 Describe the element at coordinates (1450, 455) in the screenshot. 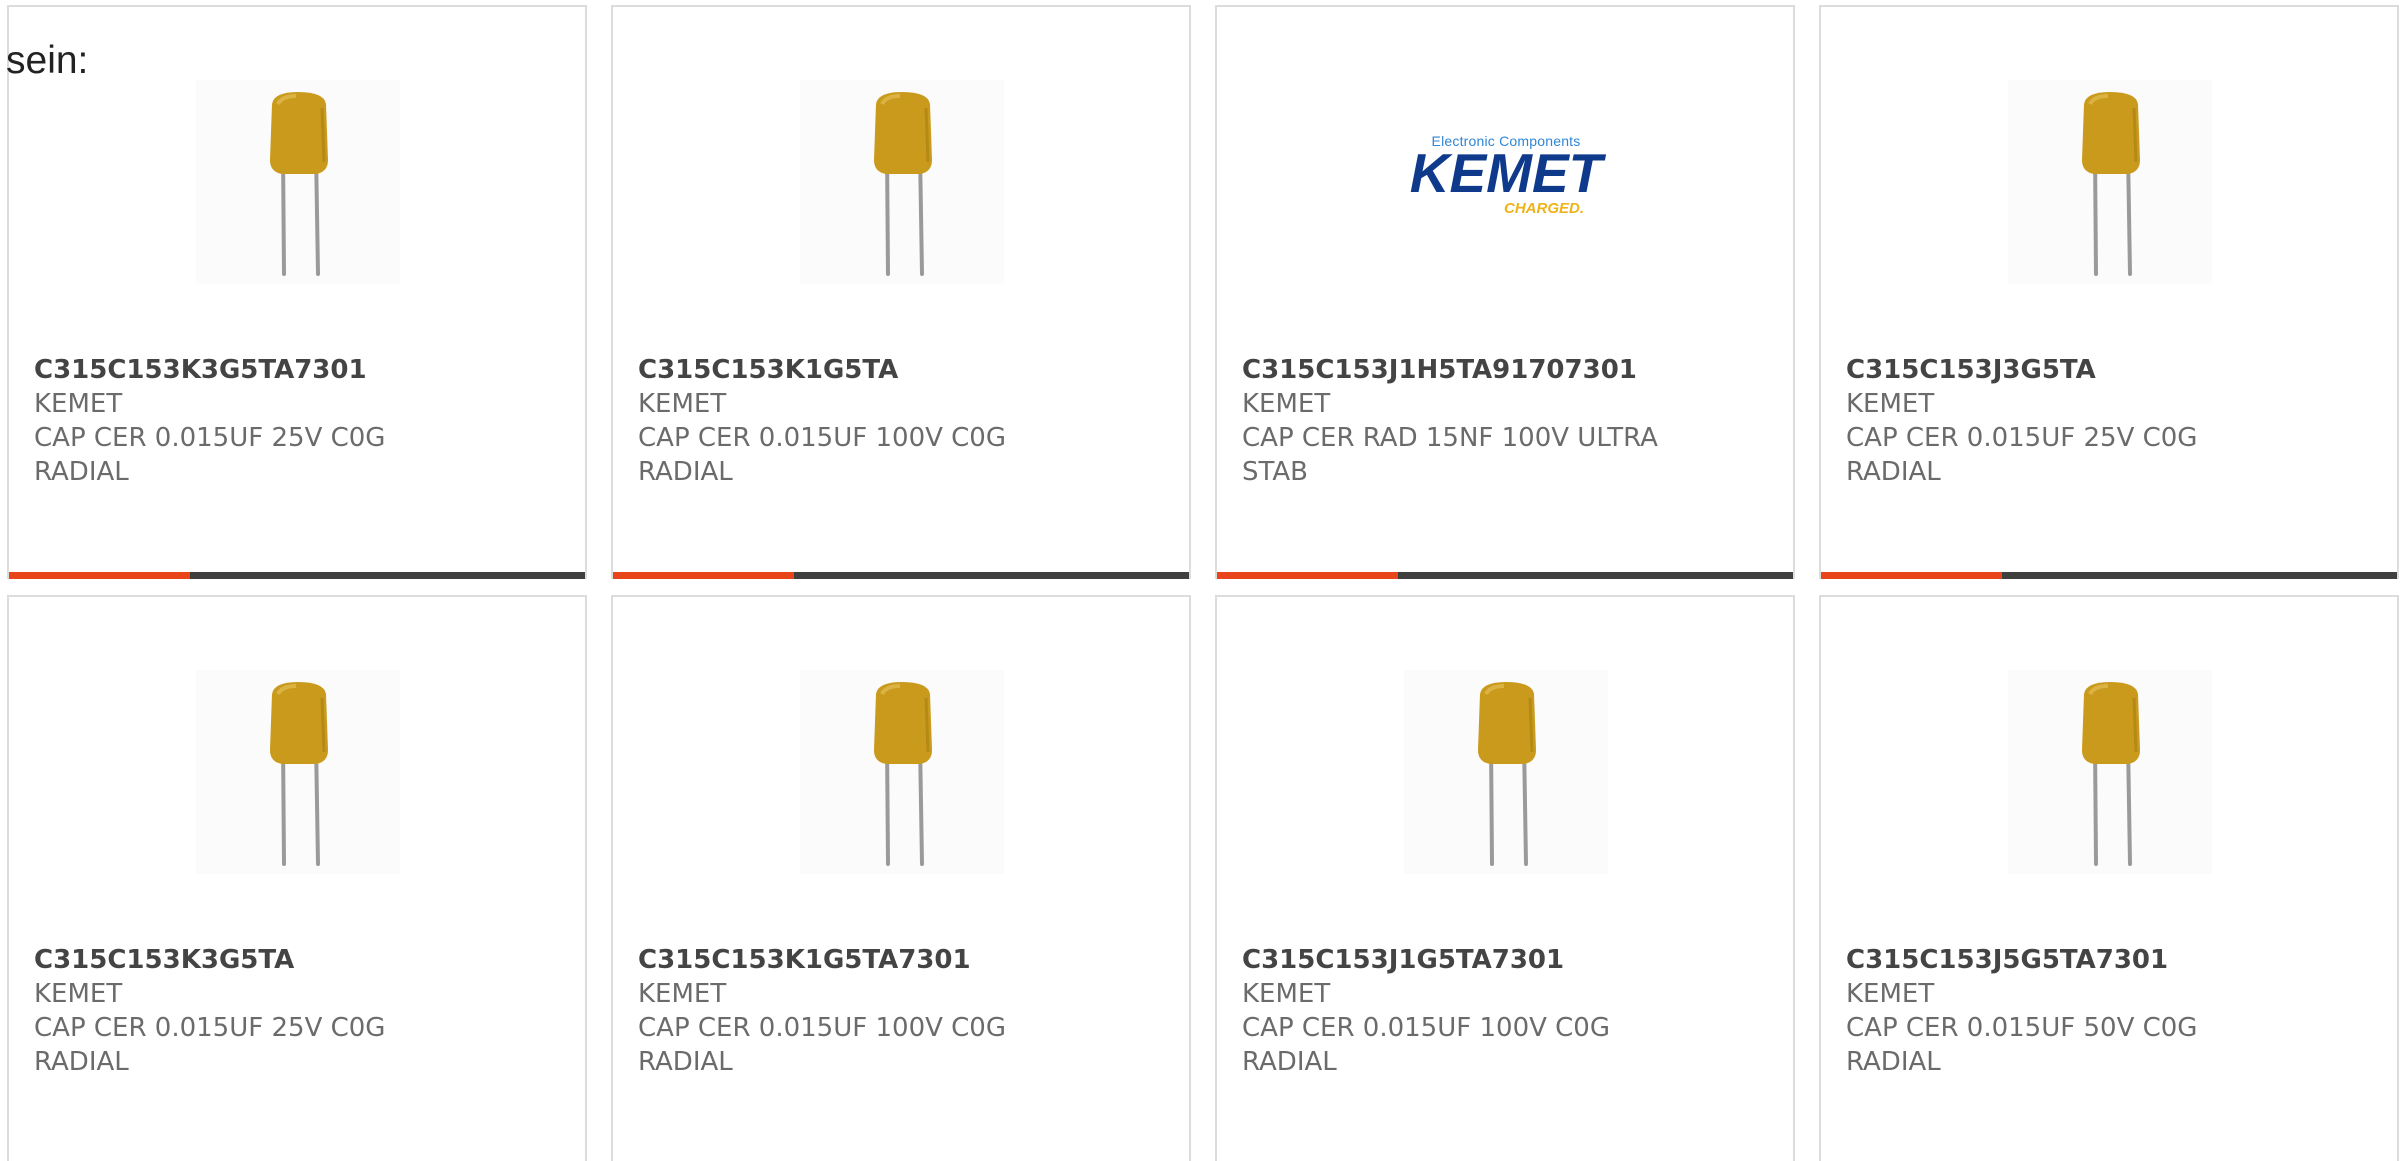

I see `product-description: CAP CER RAD 15NF 100V ULTRA STAB` at that location.